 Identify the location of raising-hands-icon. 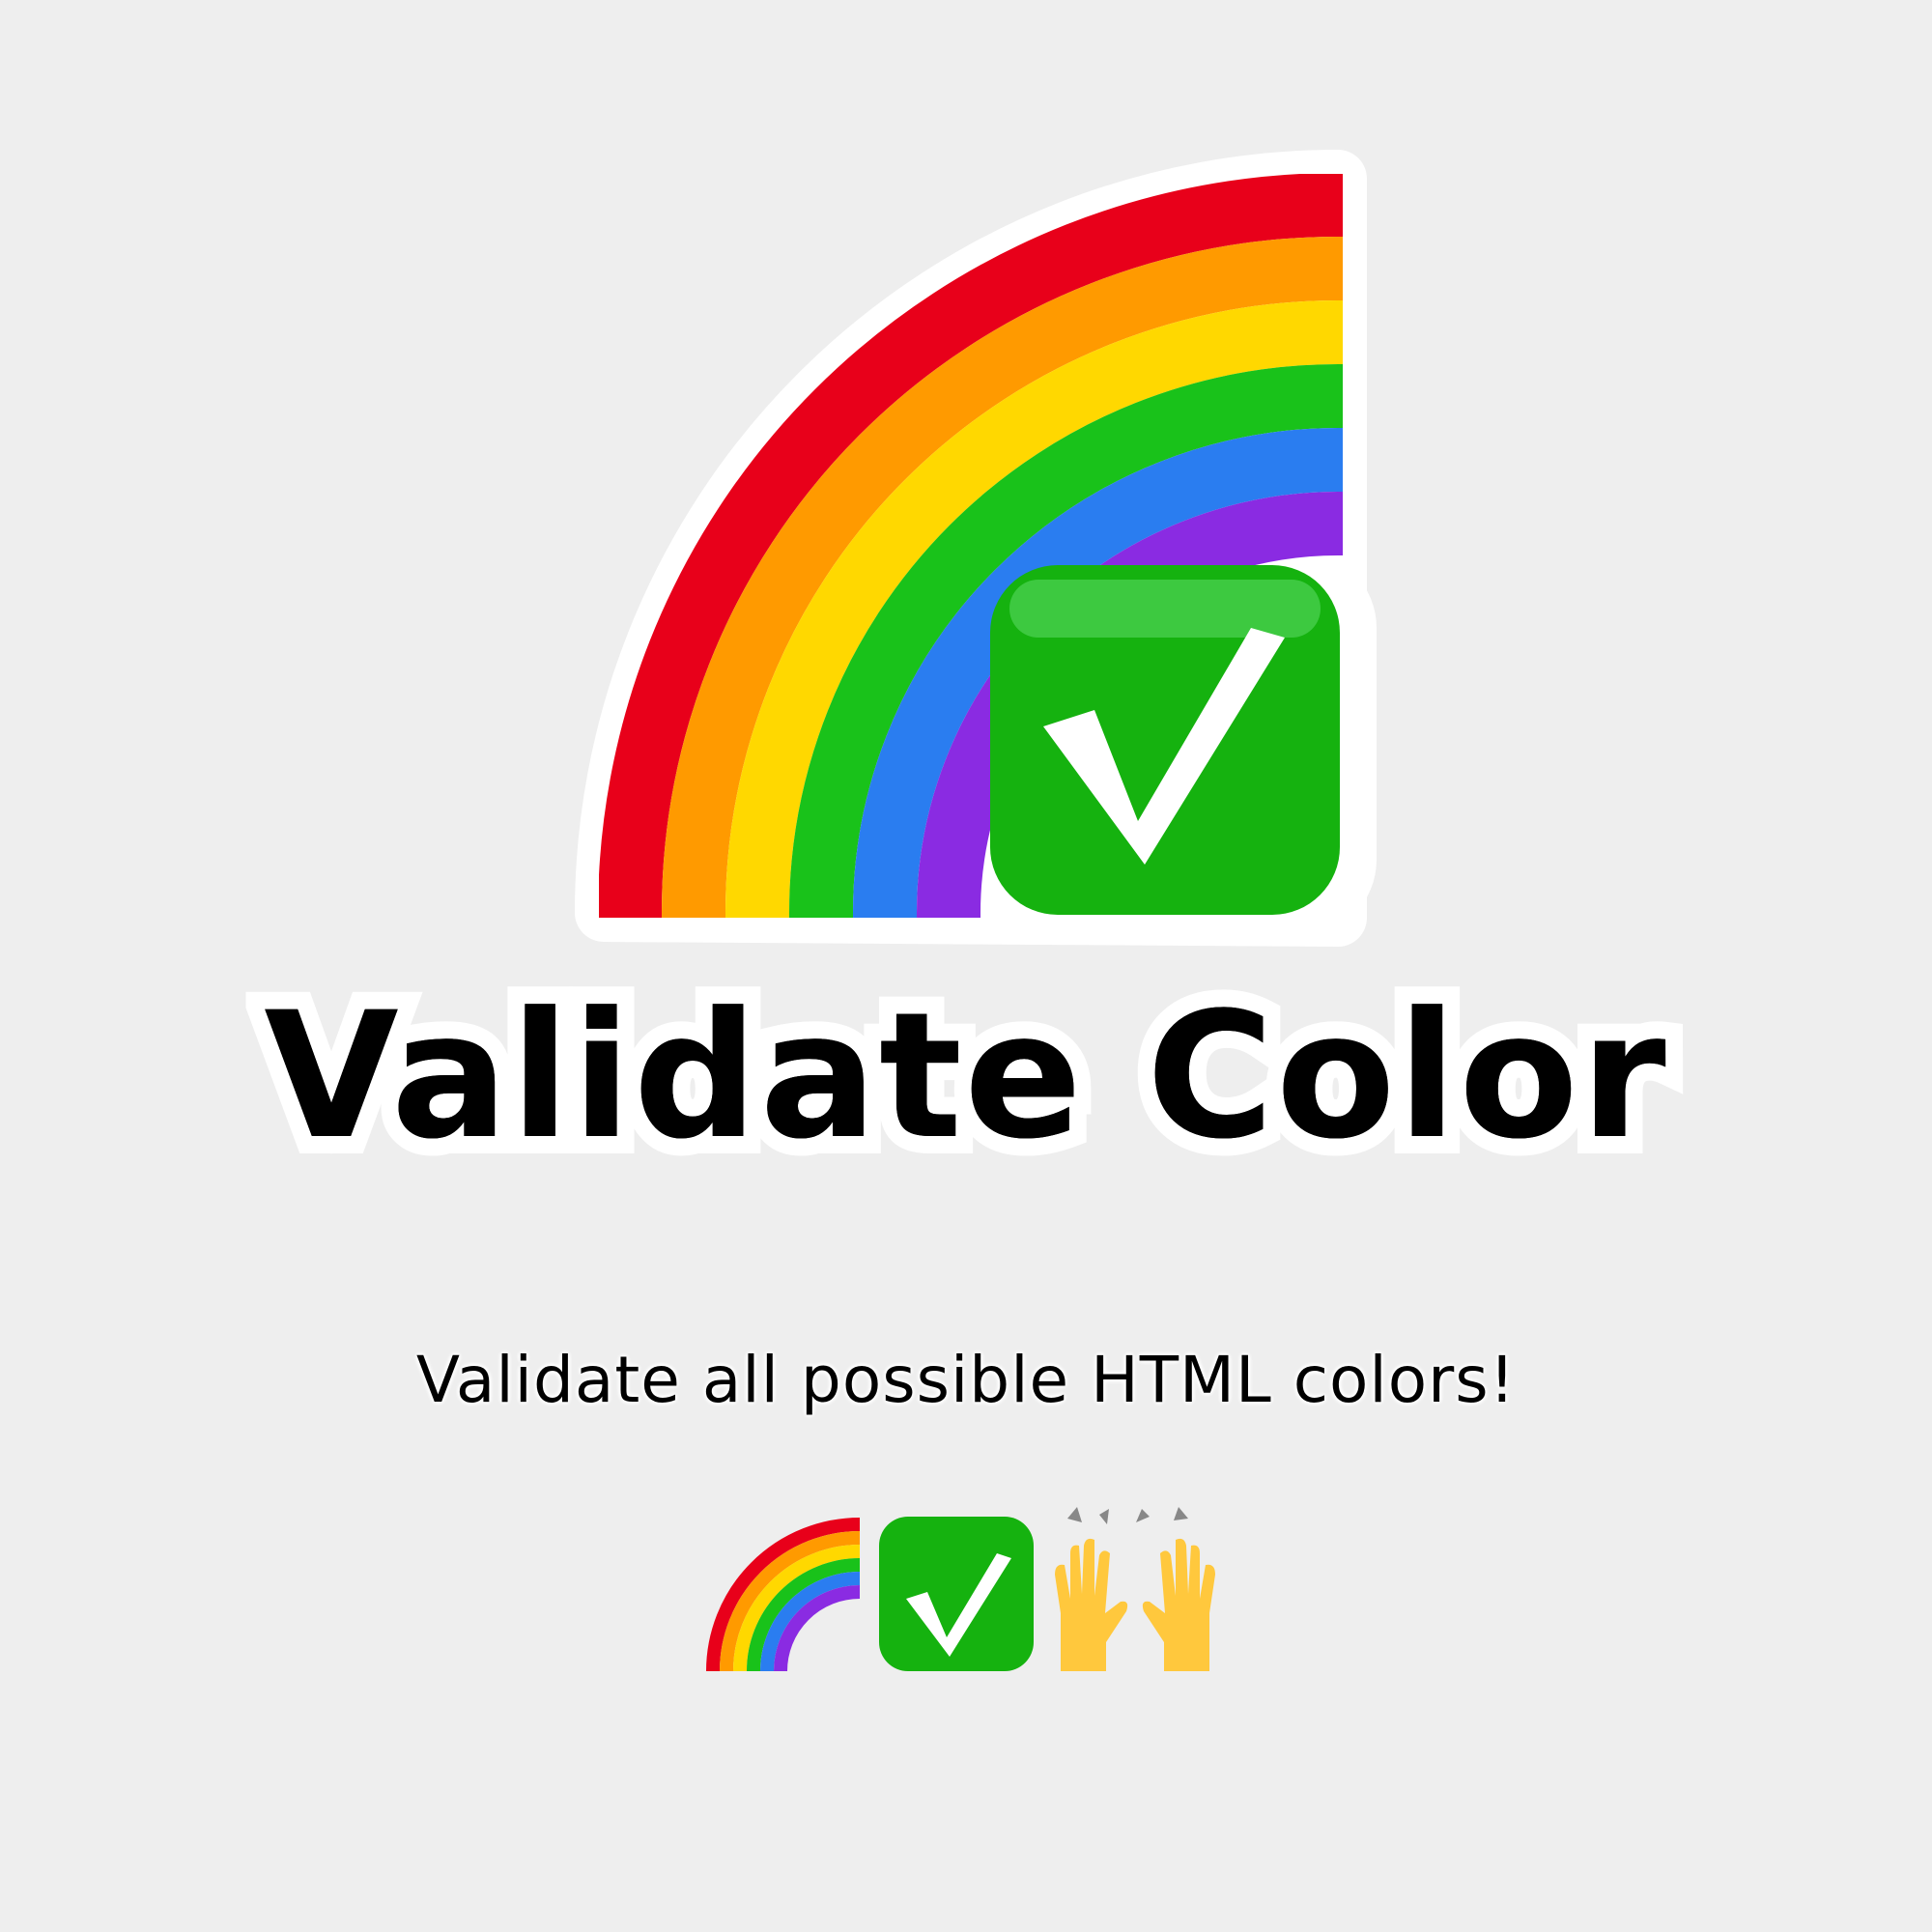
(1135, 1589).